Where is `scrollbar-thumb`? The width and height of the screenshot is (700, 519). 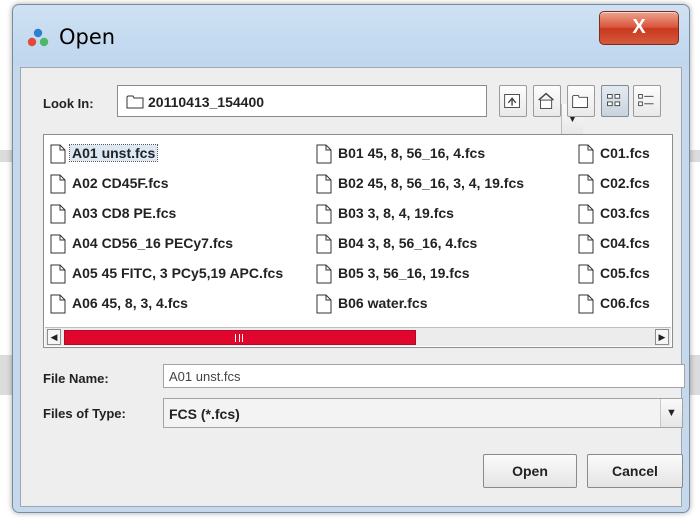
scrollbar-thumb is located at coordinates (240, 337).